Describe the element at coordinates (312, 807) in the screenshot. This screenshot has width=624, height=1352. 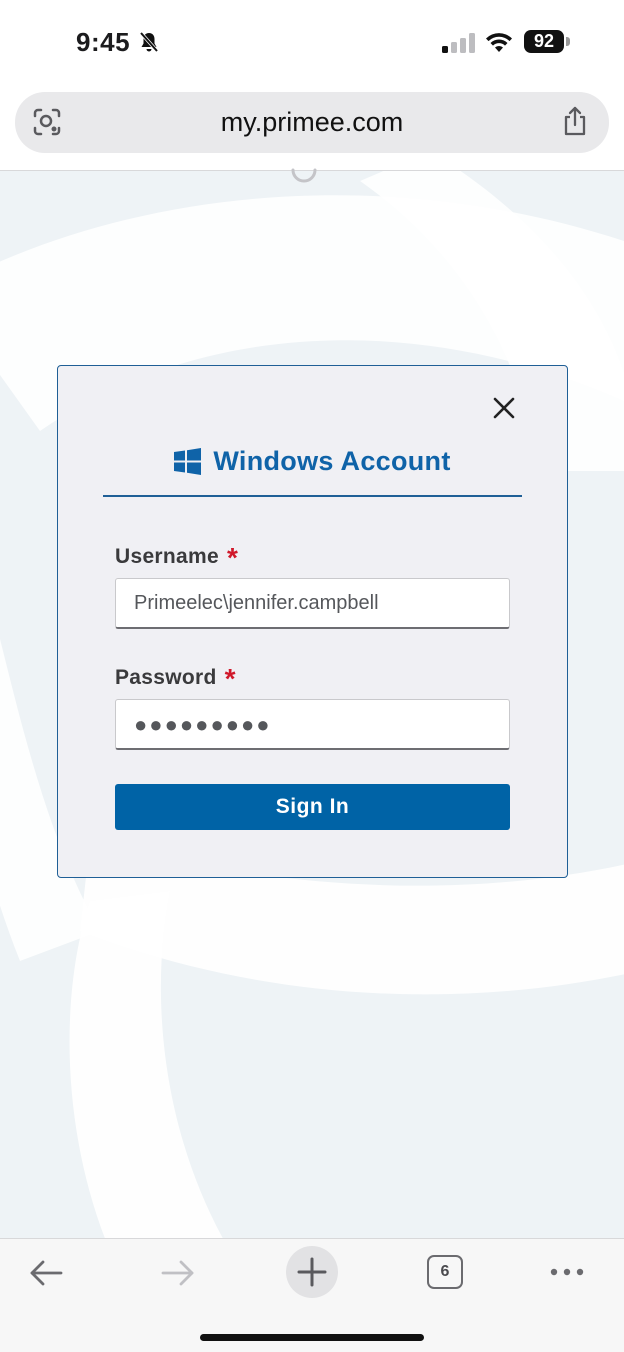
I see `sign-in-button: Sign In` at that location.